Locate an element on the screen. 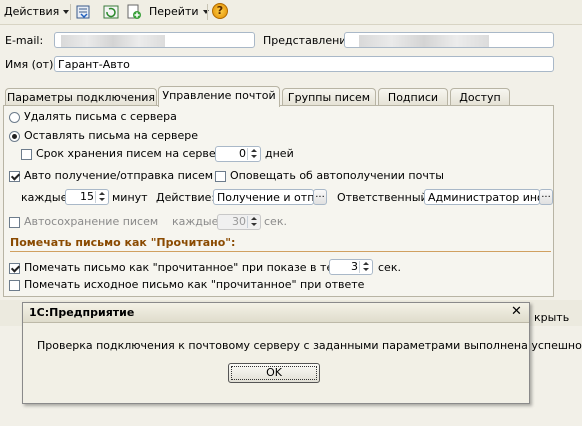  mark-show-value: 3 is located at coordinates (354, 266).